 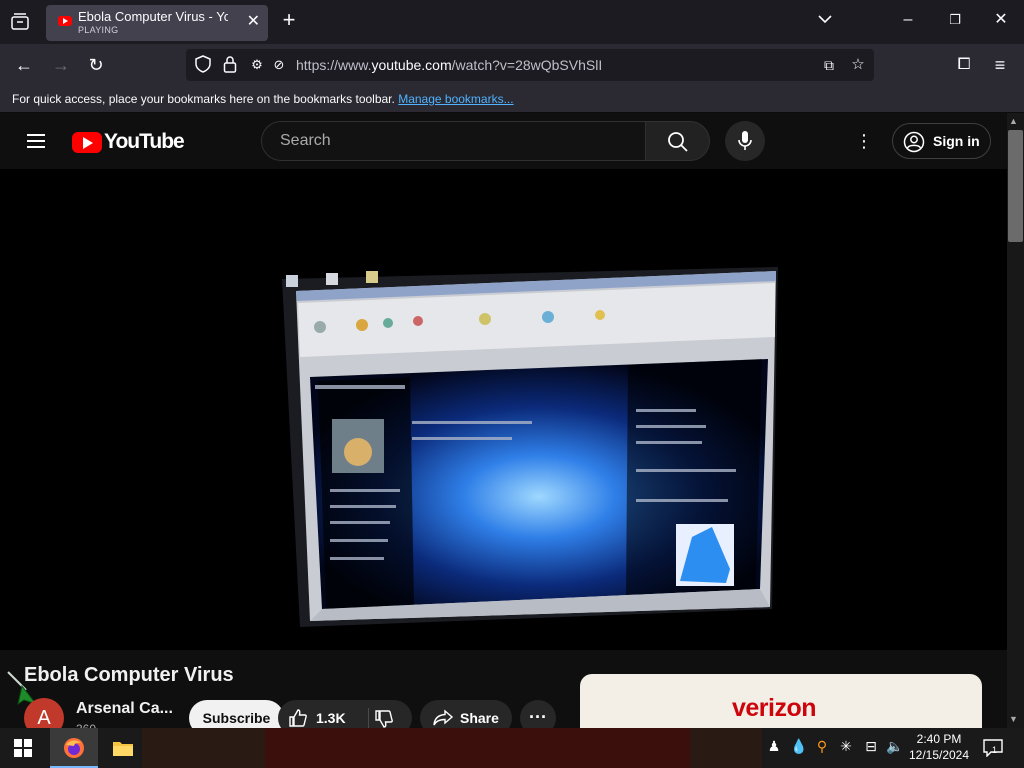 What do you see at coordinates (384, 719) in the screenshot?
I see `thumbs-down-icon` at bounding box center [384, 719].